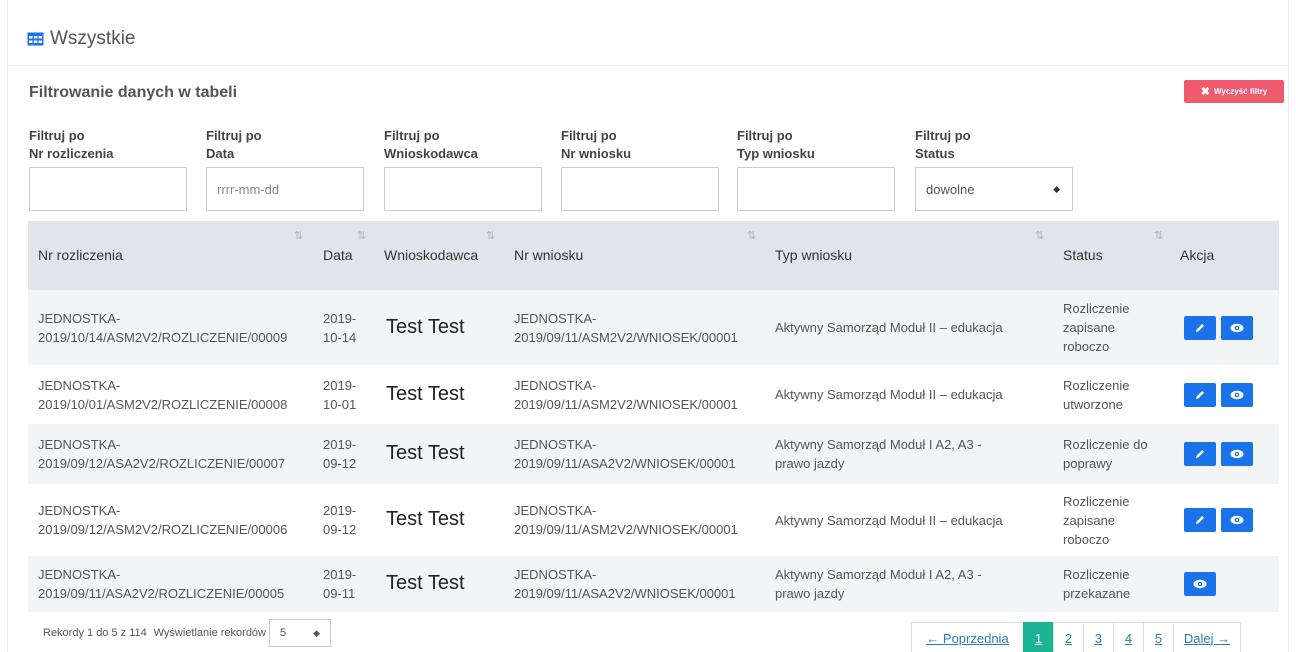 This screenshot has height=652, width=1296. What do you see at coordinates (1128, 637) in the screenshot?
I see `page-4-button: 4` at bounding box center [1128, 637].